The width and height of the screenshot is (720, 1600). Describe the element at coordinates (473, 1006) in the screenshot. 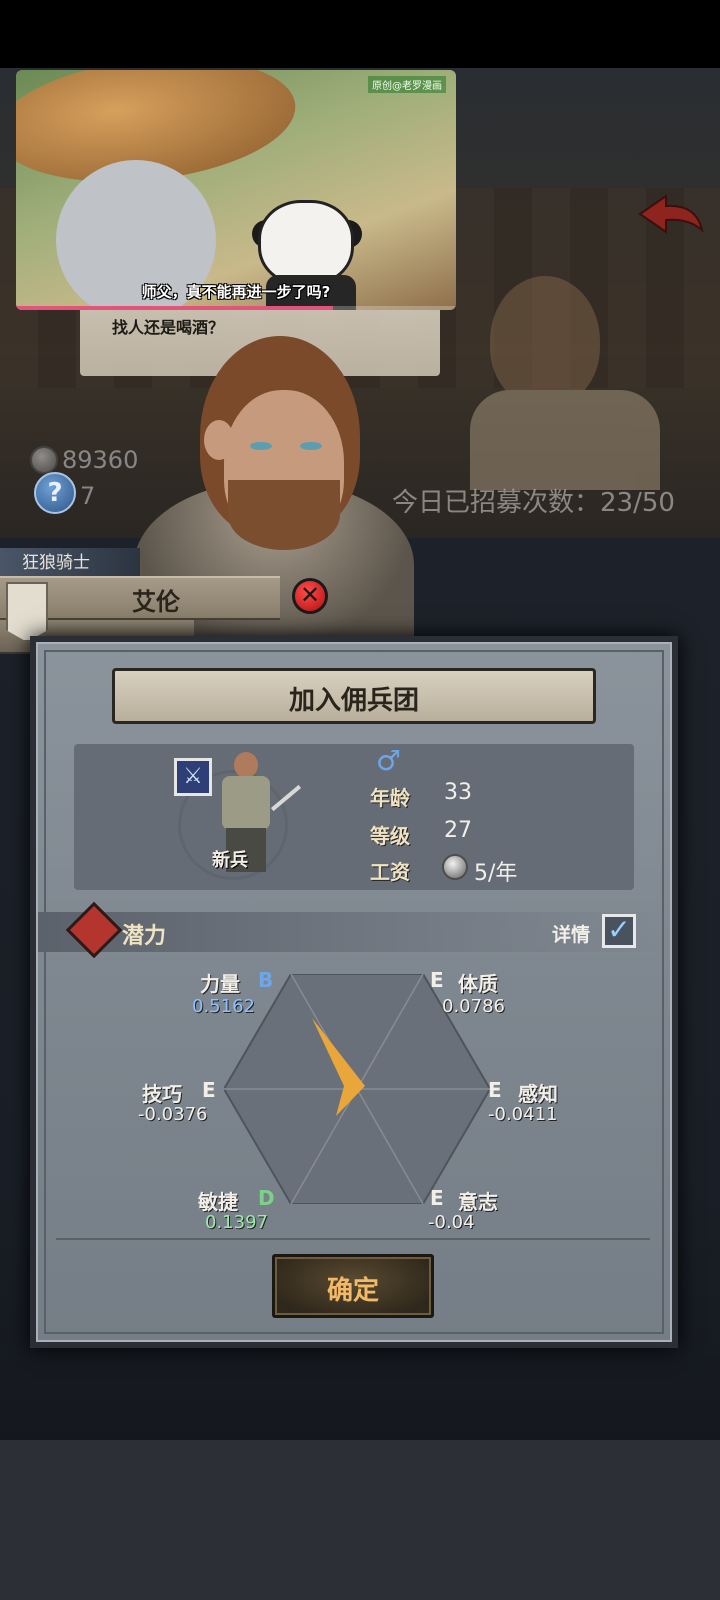

I see `attr-constitution-value: 0.0786` at that location.